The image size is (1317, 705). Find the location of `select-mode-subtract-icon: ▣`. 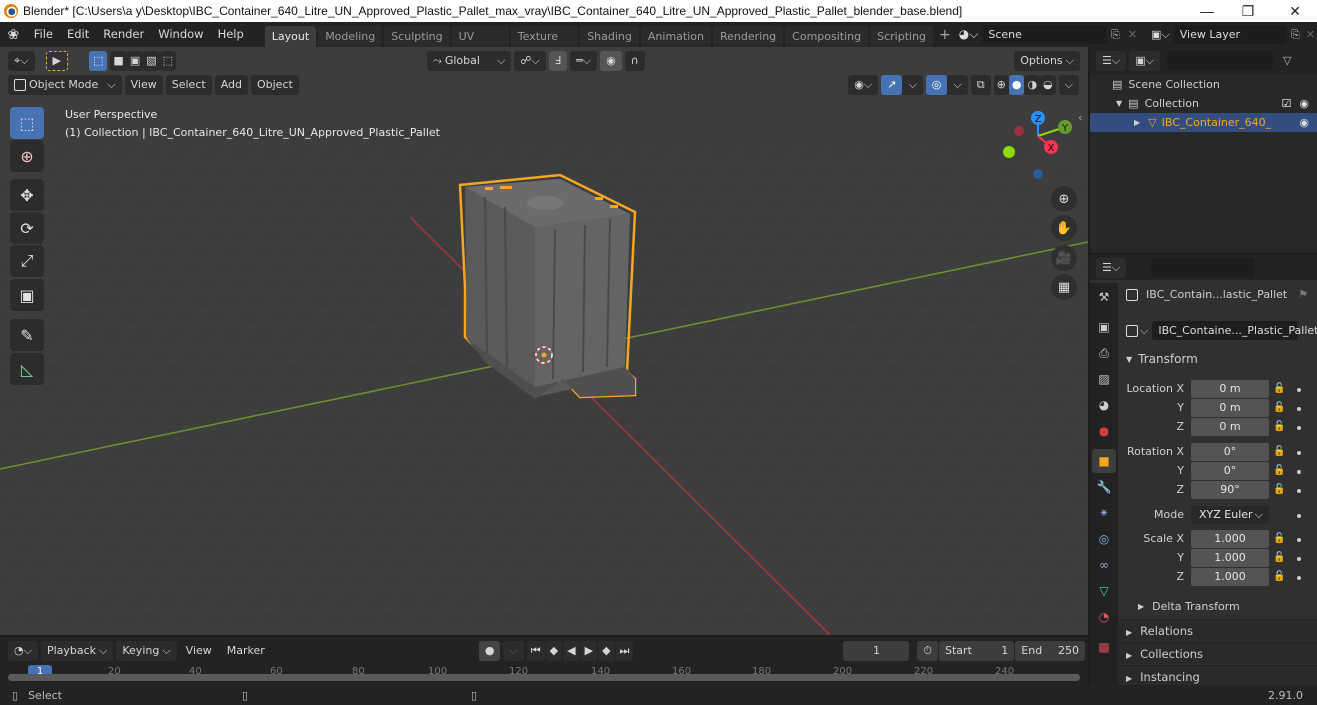

select-mode-subtract-icon: ▣ is located at coordinates (135, 60).